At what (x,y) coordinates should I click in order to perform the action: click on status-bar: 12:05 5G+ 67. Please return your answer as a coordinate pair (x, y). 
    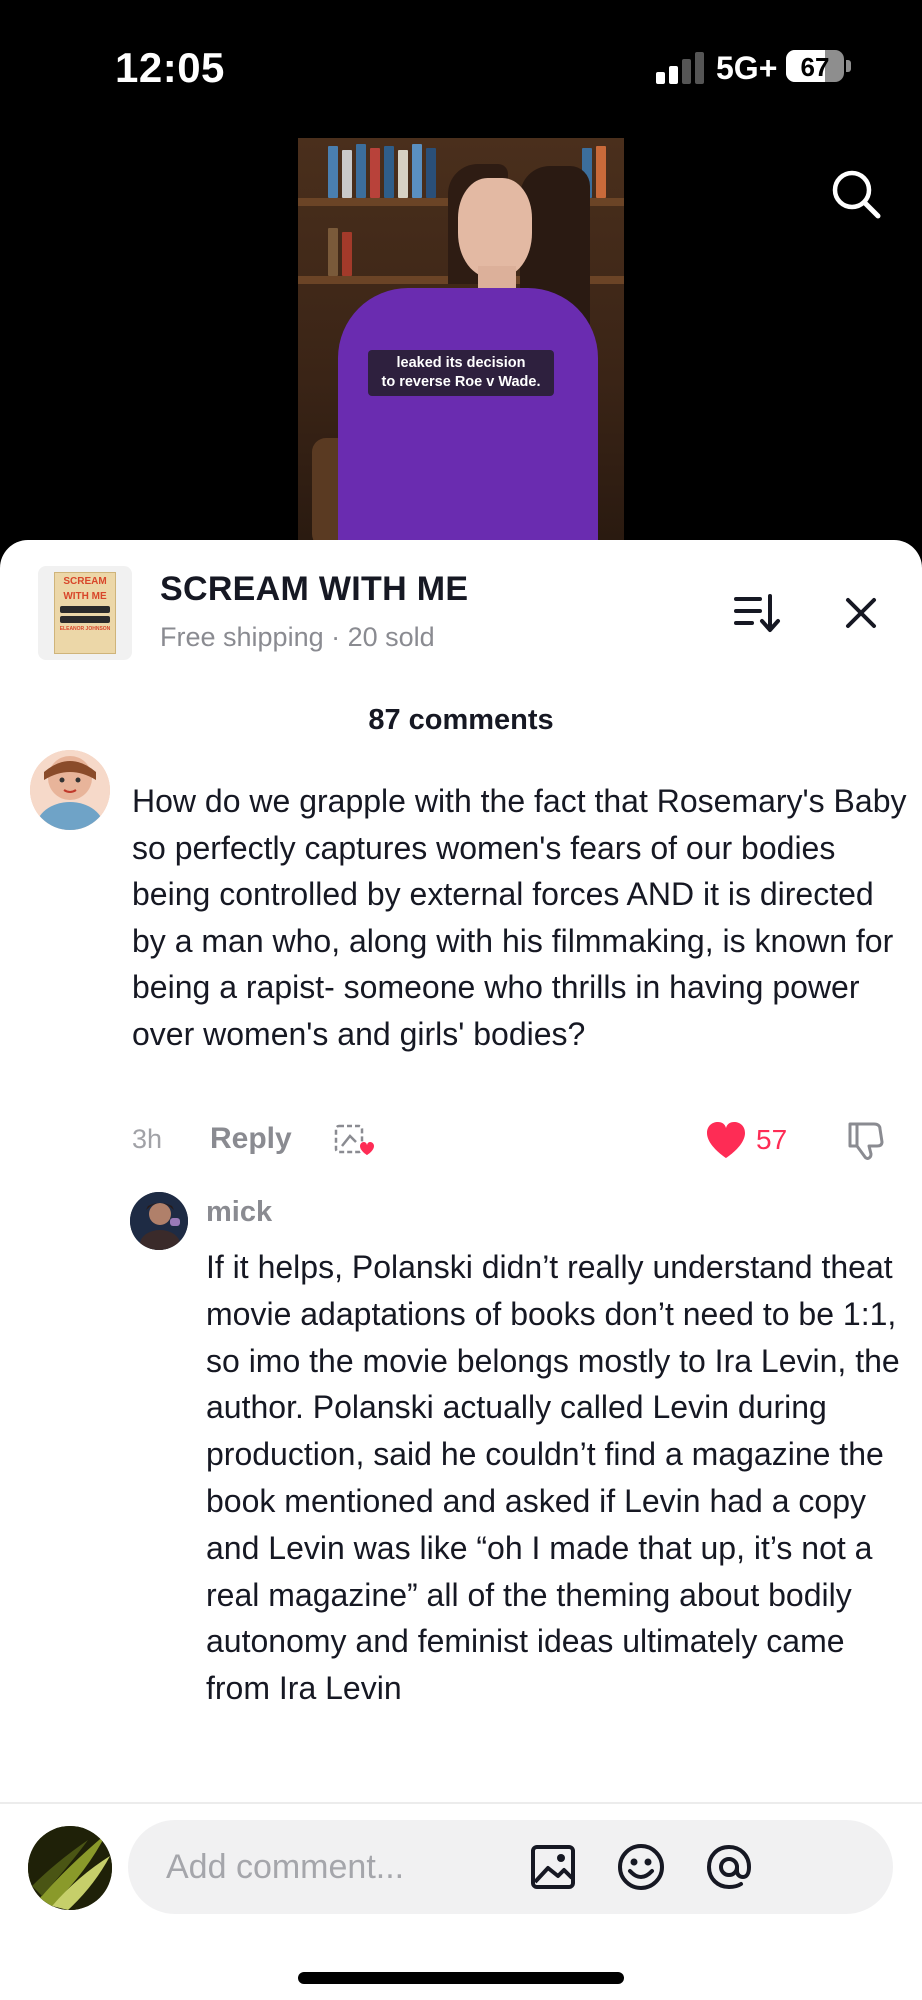
    Looking at the image, I should click on (461, 65).